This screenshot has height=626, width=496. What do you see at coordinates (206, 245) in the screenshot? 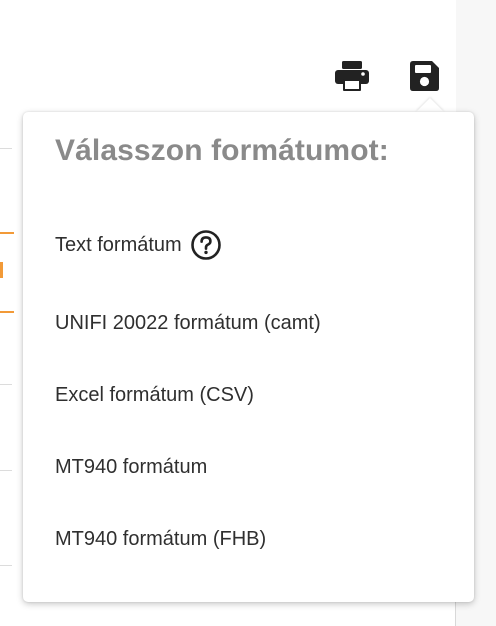
I see `help-circle-icon` at bounding box center [206, 245].